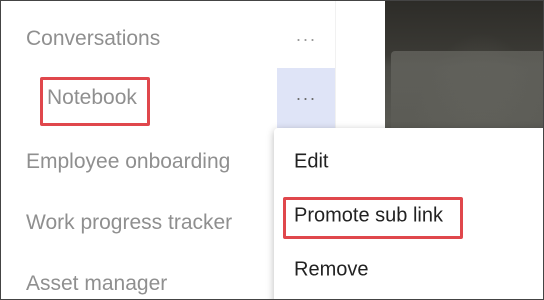  What do you see at coordinates (368, 215) in the screenshot?
I see `menu-item-label: Promote sub link` at bounding box center [368, 215].